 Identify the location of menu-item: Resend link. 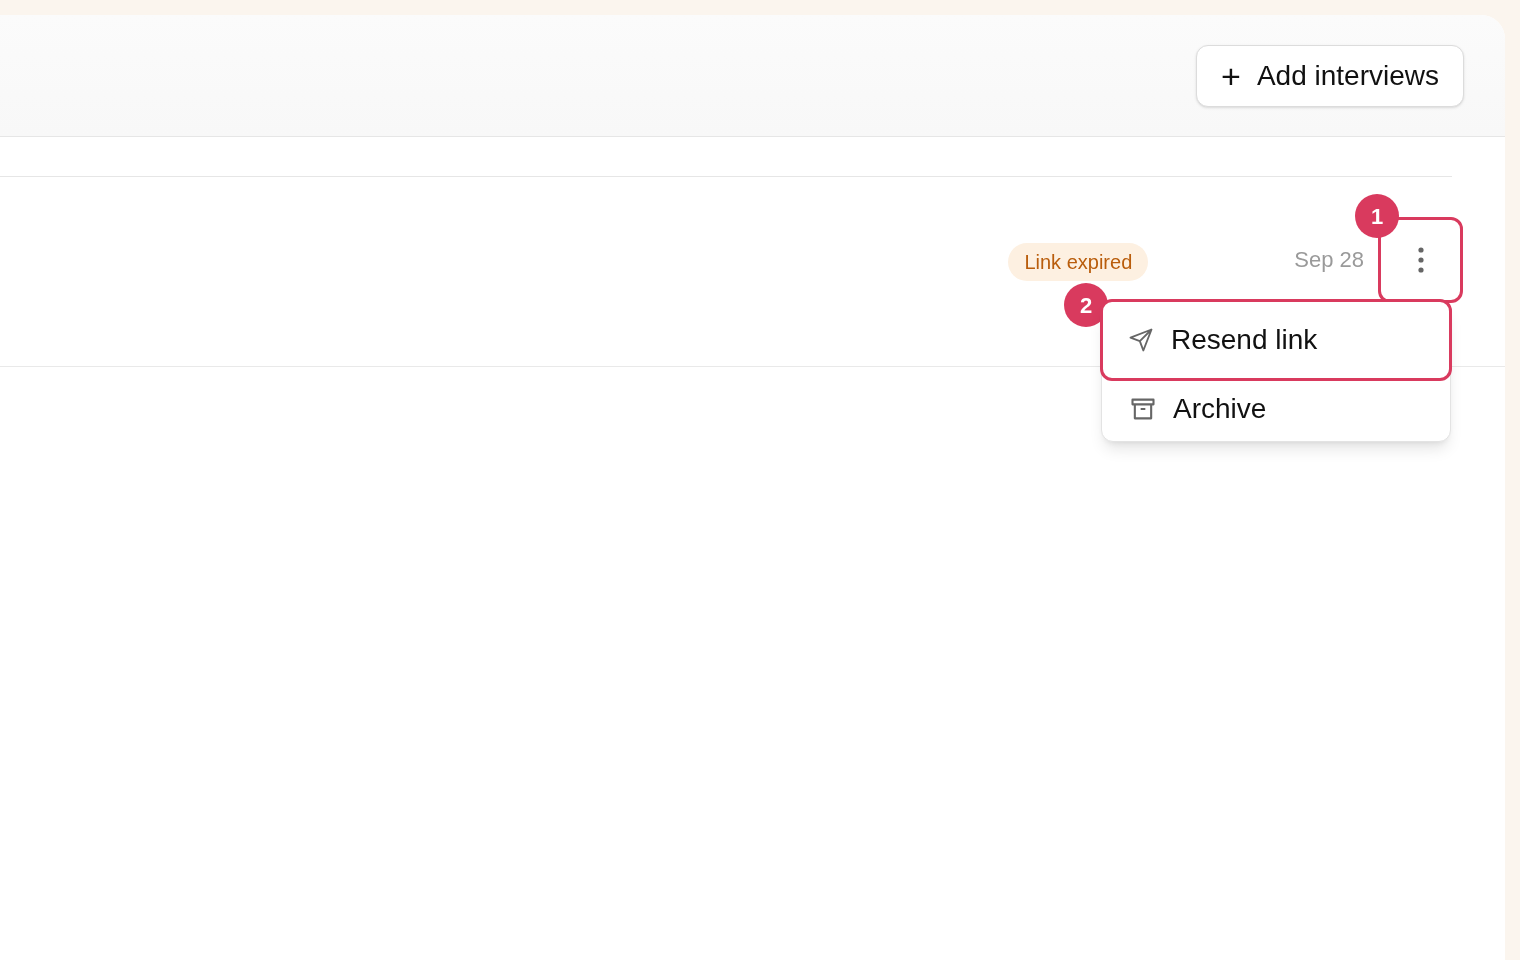
(1276, 340).